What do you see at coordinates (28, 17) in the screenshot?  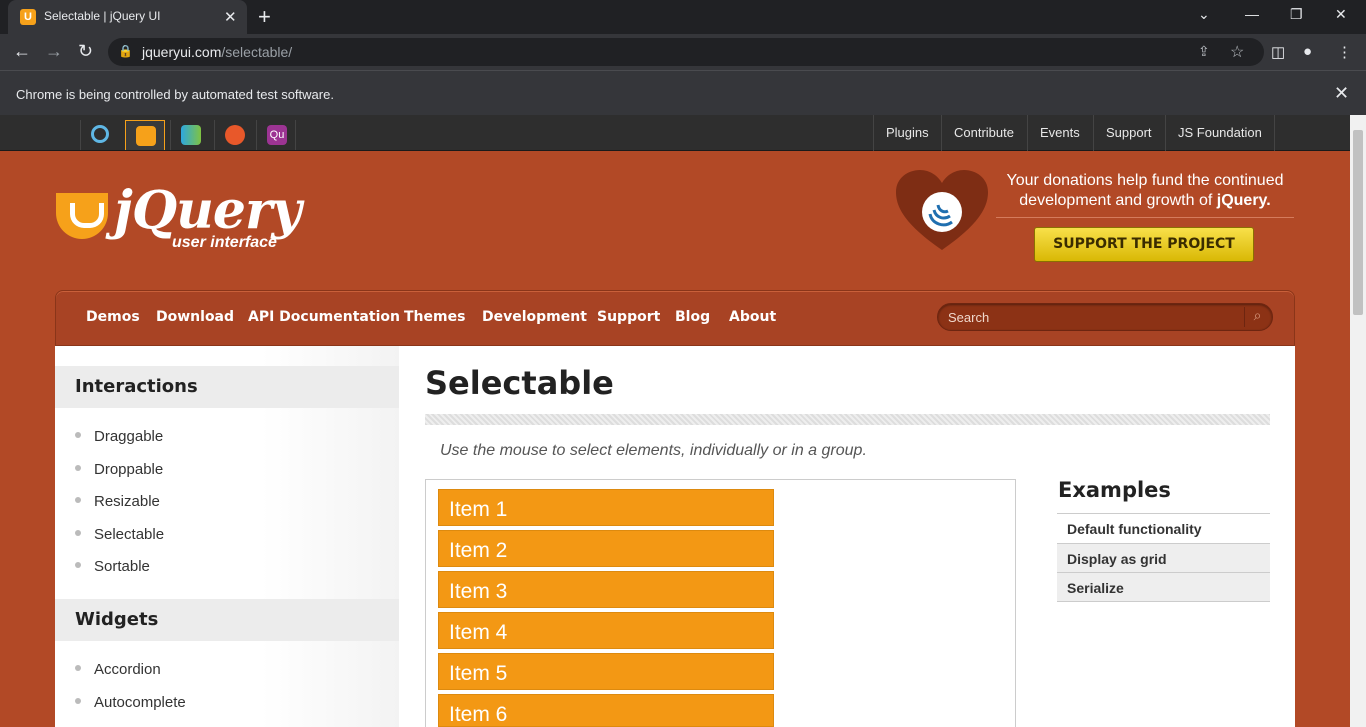 I see `jquery-ui-favicon-icon: U` at bounding box center [28, 17].